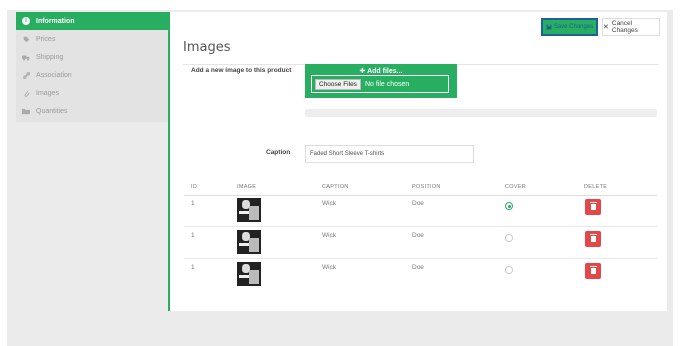 This screenshot has height=346, width=680. Describe the element at coordinates (207, 47) in the screenshot. I see `page-title: Images` at that location.